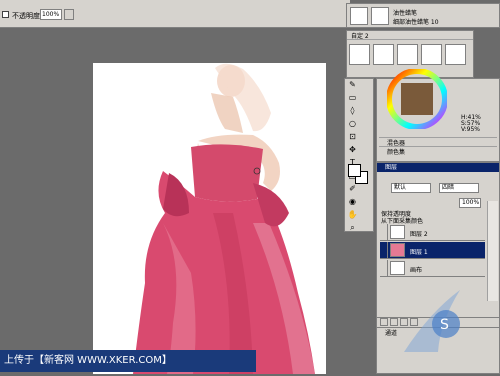 This screenshot has height=376, width=500. I want to click on opacity-label: 不透明度, so click(26, 16).